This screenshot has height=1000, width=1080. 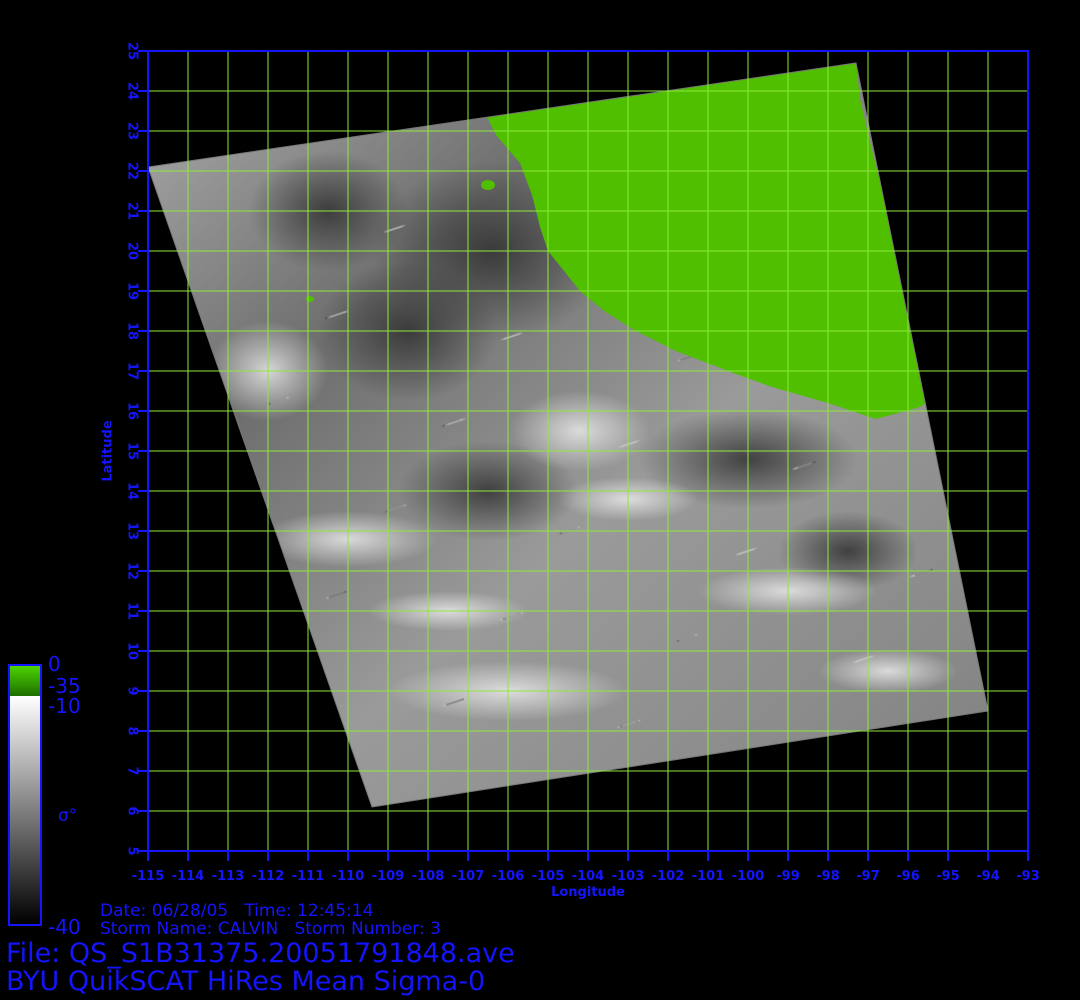 I want to click on lat-tick-label: 18, so click(x=132, y=331).